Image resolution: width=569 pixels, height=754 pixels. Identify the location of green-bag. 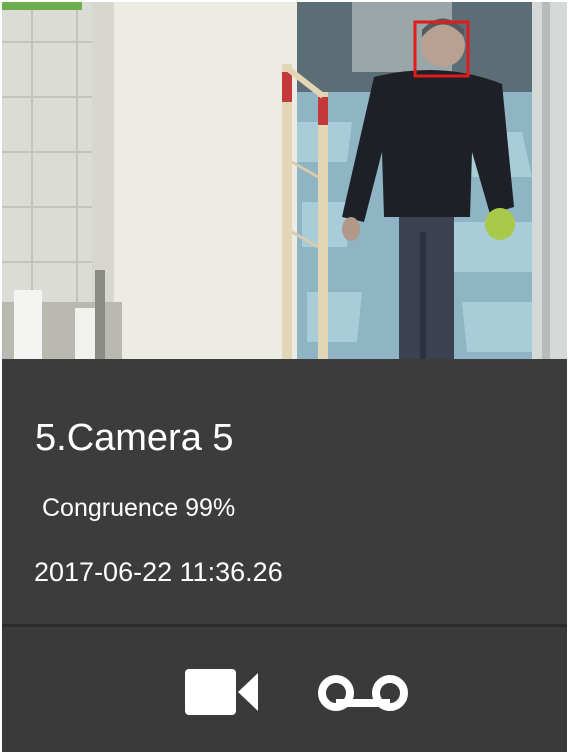
(500, 224).